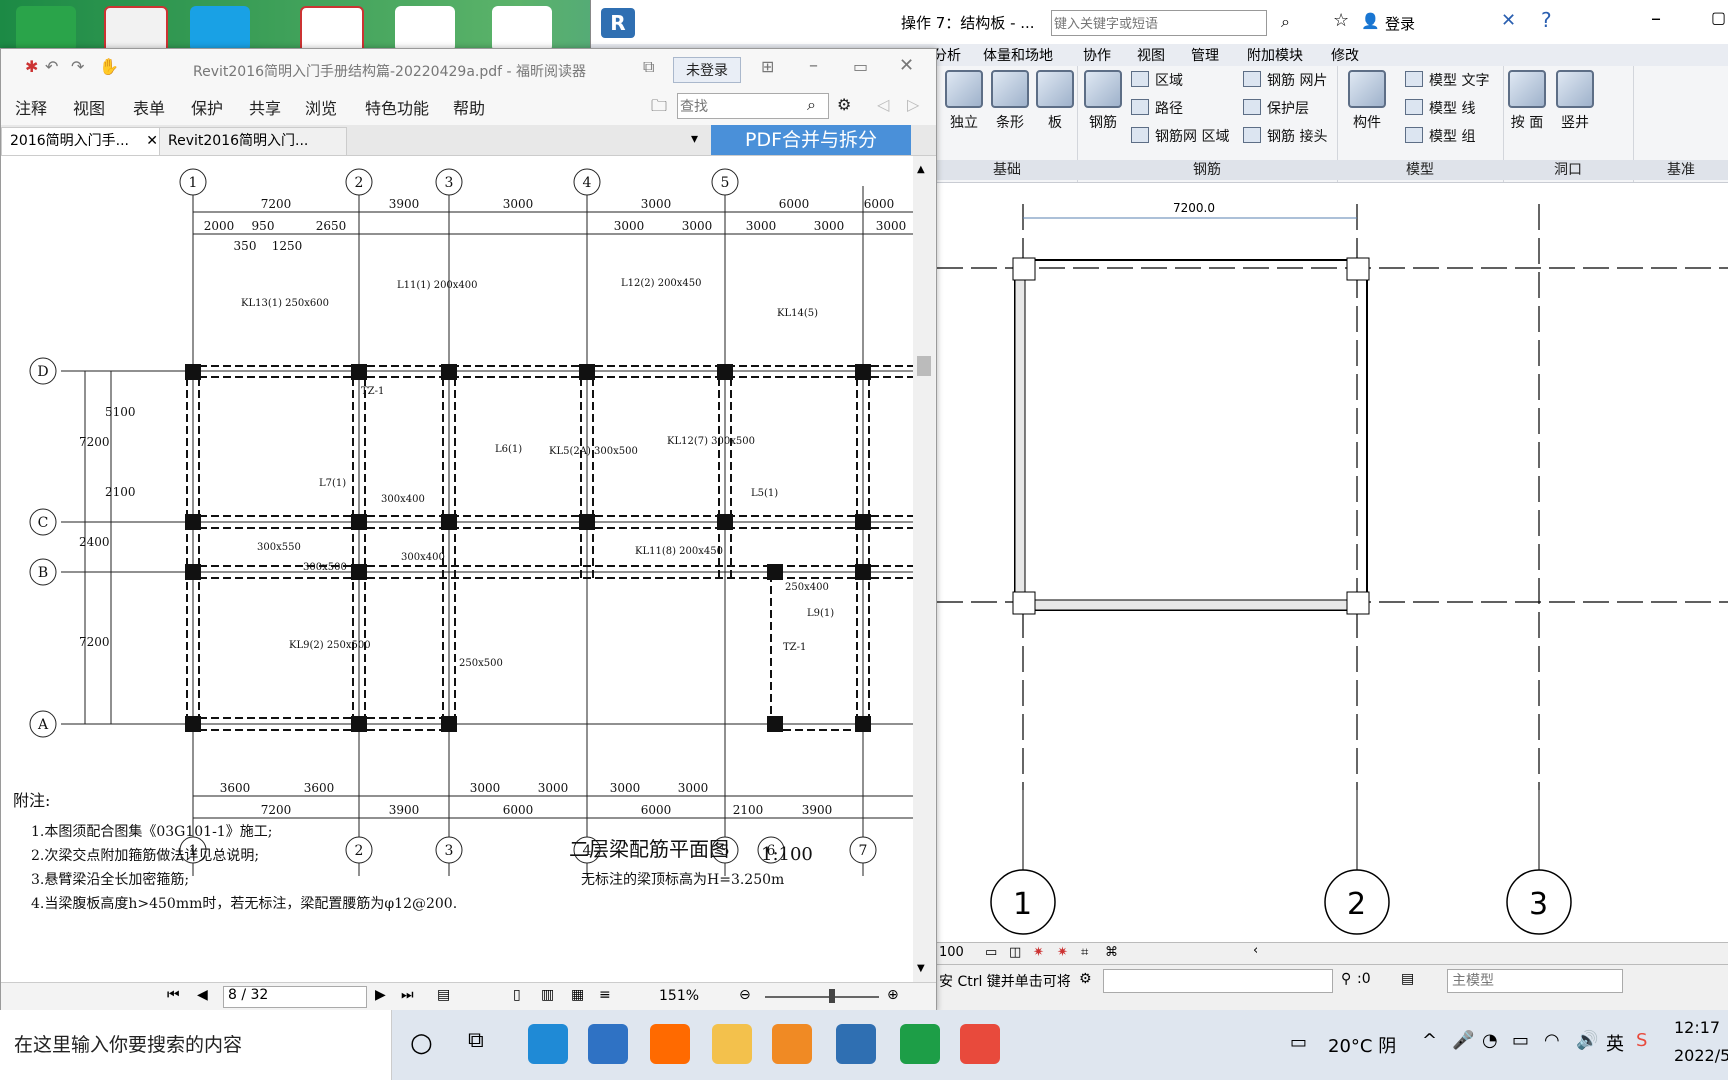  I want to click on weather-text: 20°C 阴, so click(1362, 1045).